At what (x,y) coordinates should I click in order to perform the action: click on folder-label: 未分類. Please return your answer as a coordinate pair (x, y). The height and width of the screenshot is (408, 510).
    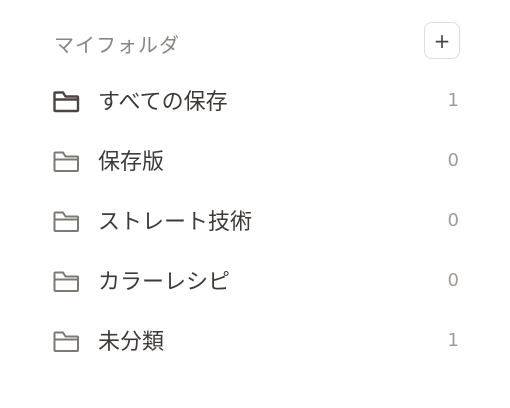
    Looking at the image, I should click on (131, 342).